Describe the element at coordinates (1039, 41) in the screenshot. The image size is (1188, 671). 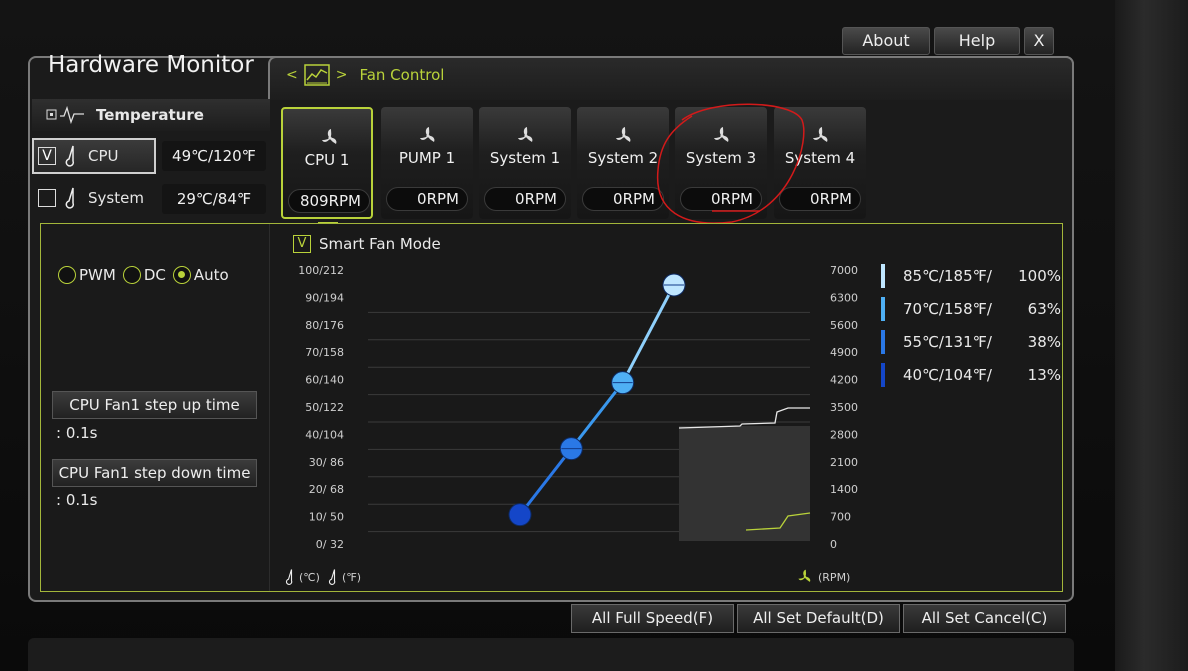
I see `close-button: X` at that location.